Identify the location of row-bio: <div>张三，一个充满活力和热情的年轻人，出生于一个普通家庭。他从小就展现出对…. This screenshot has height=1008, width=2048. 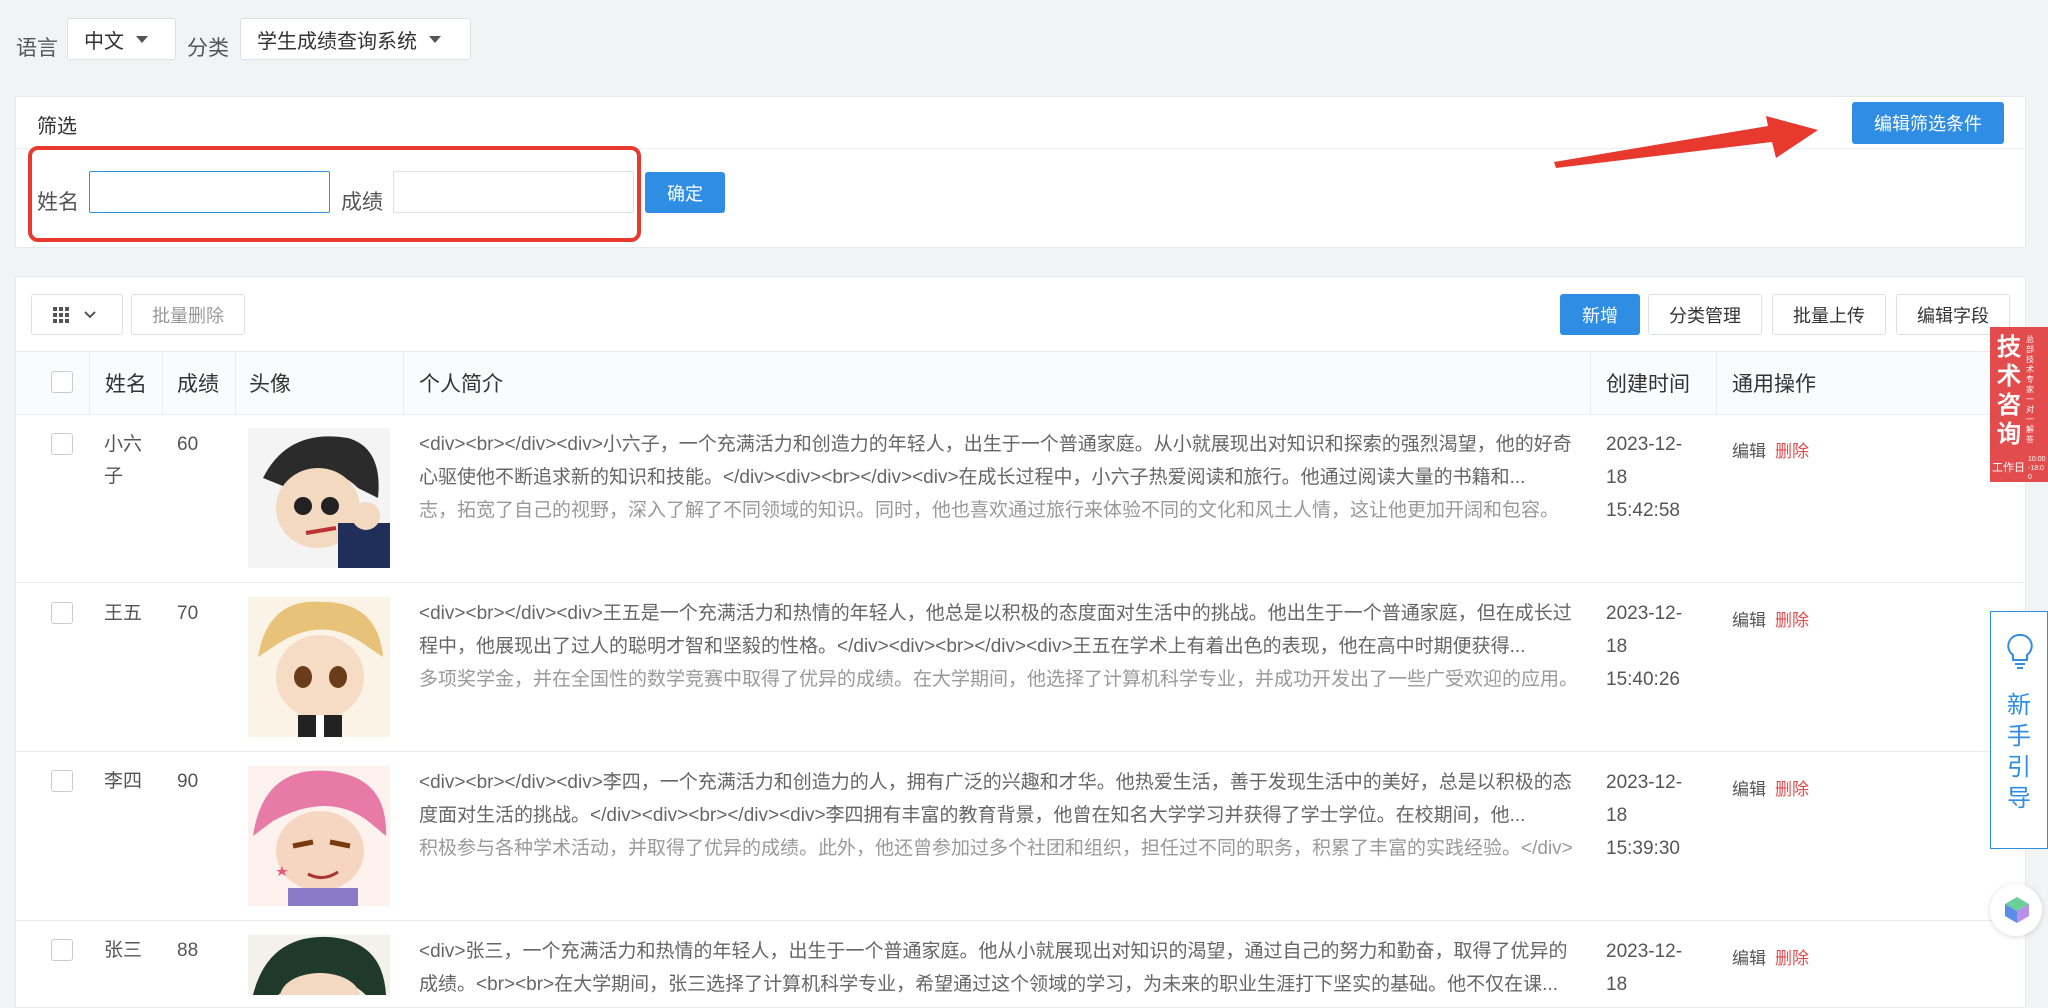
(998, 965).